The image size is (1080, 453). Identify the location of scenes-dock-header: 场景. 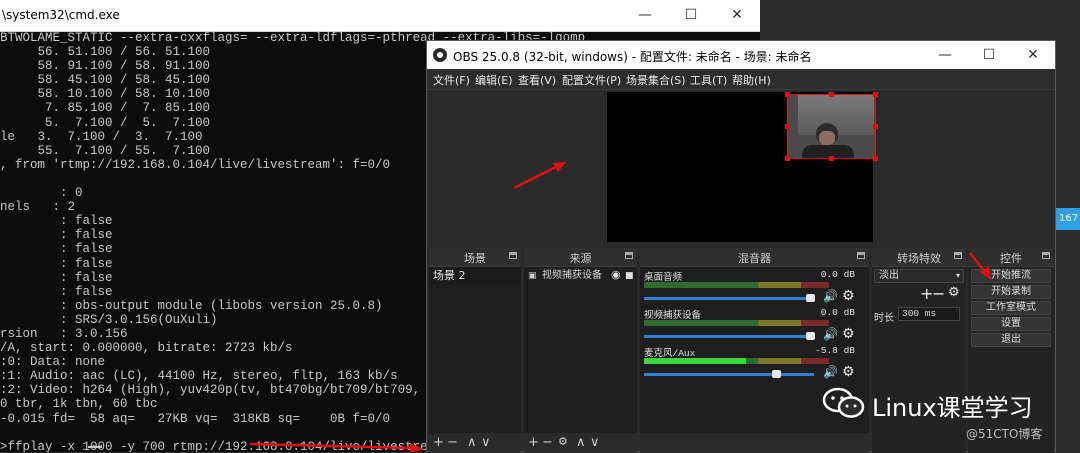
(475, 257).